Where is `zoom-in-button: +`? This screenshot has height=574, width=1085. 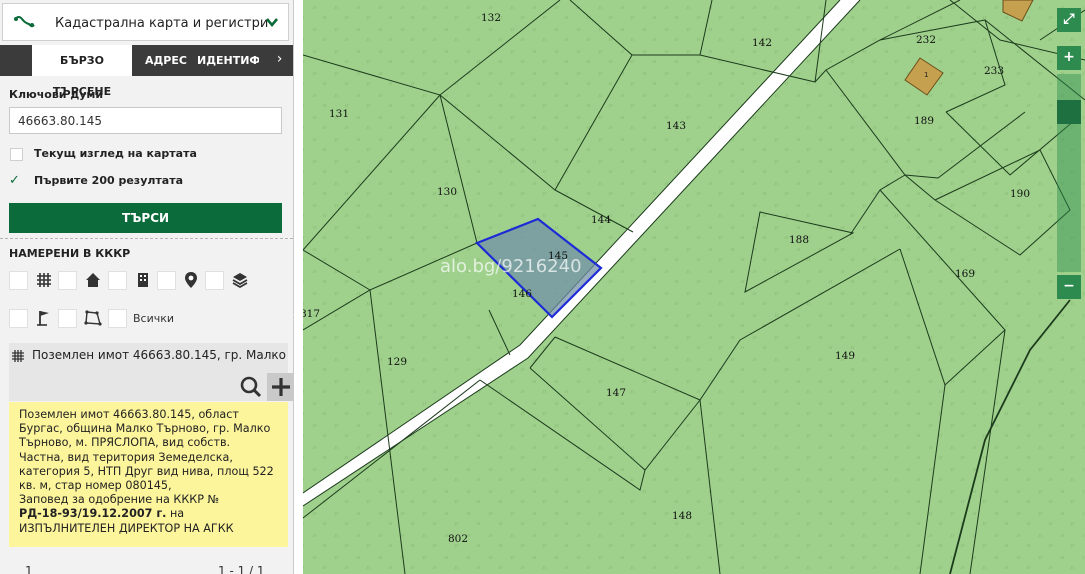 zoom-in-button: + is located at coordinates (1069, 58).